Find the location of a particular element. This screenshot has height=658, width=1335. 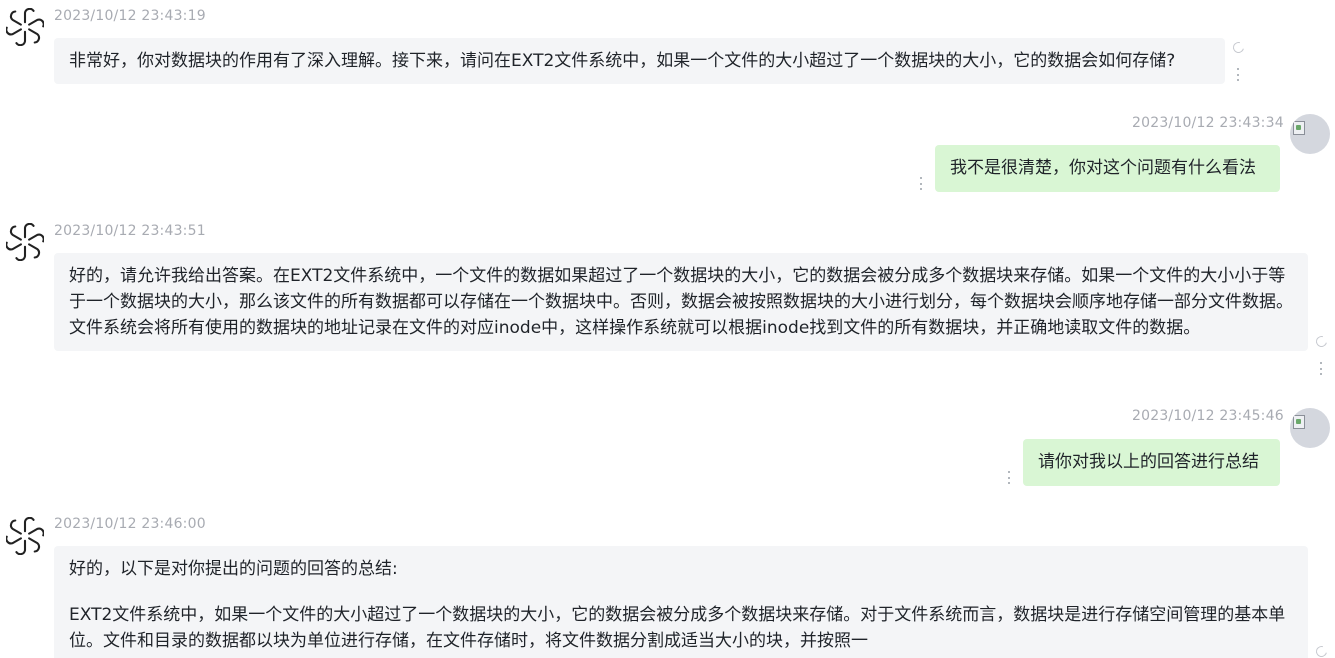

message-text: 好的，以下是对你提出的问题的回答的总结: is located at coordinates (233, 569).